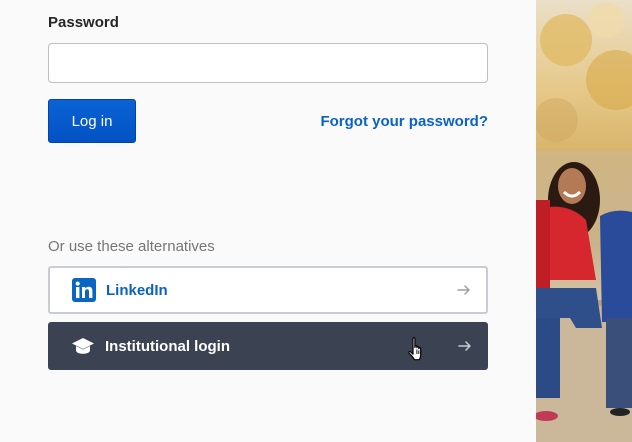 Image resolution: width=632 pixels, height=442 pixels. Describe the element at coordinates (131, 246) in the screenshot. I see `alternatives-heading: Or use these alternatives` at that location.